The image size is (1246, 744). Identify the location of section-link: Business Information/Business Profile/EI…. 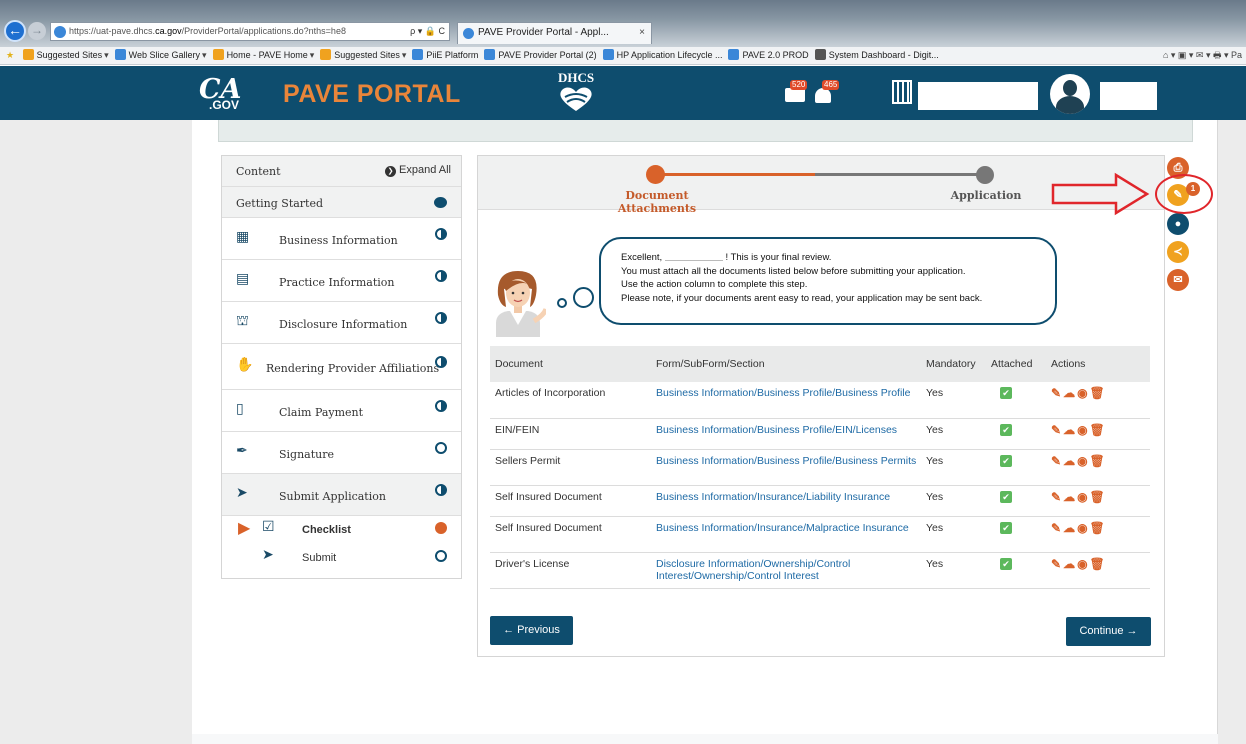
(786, 434).